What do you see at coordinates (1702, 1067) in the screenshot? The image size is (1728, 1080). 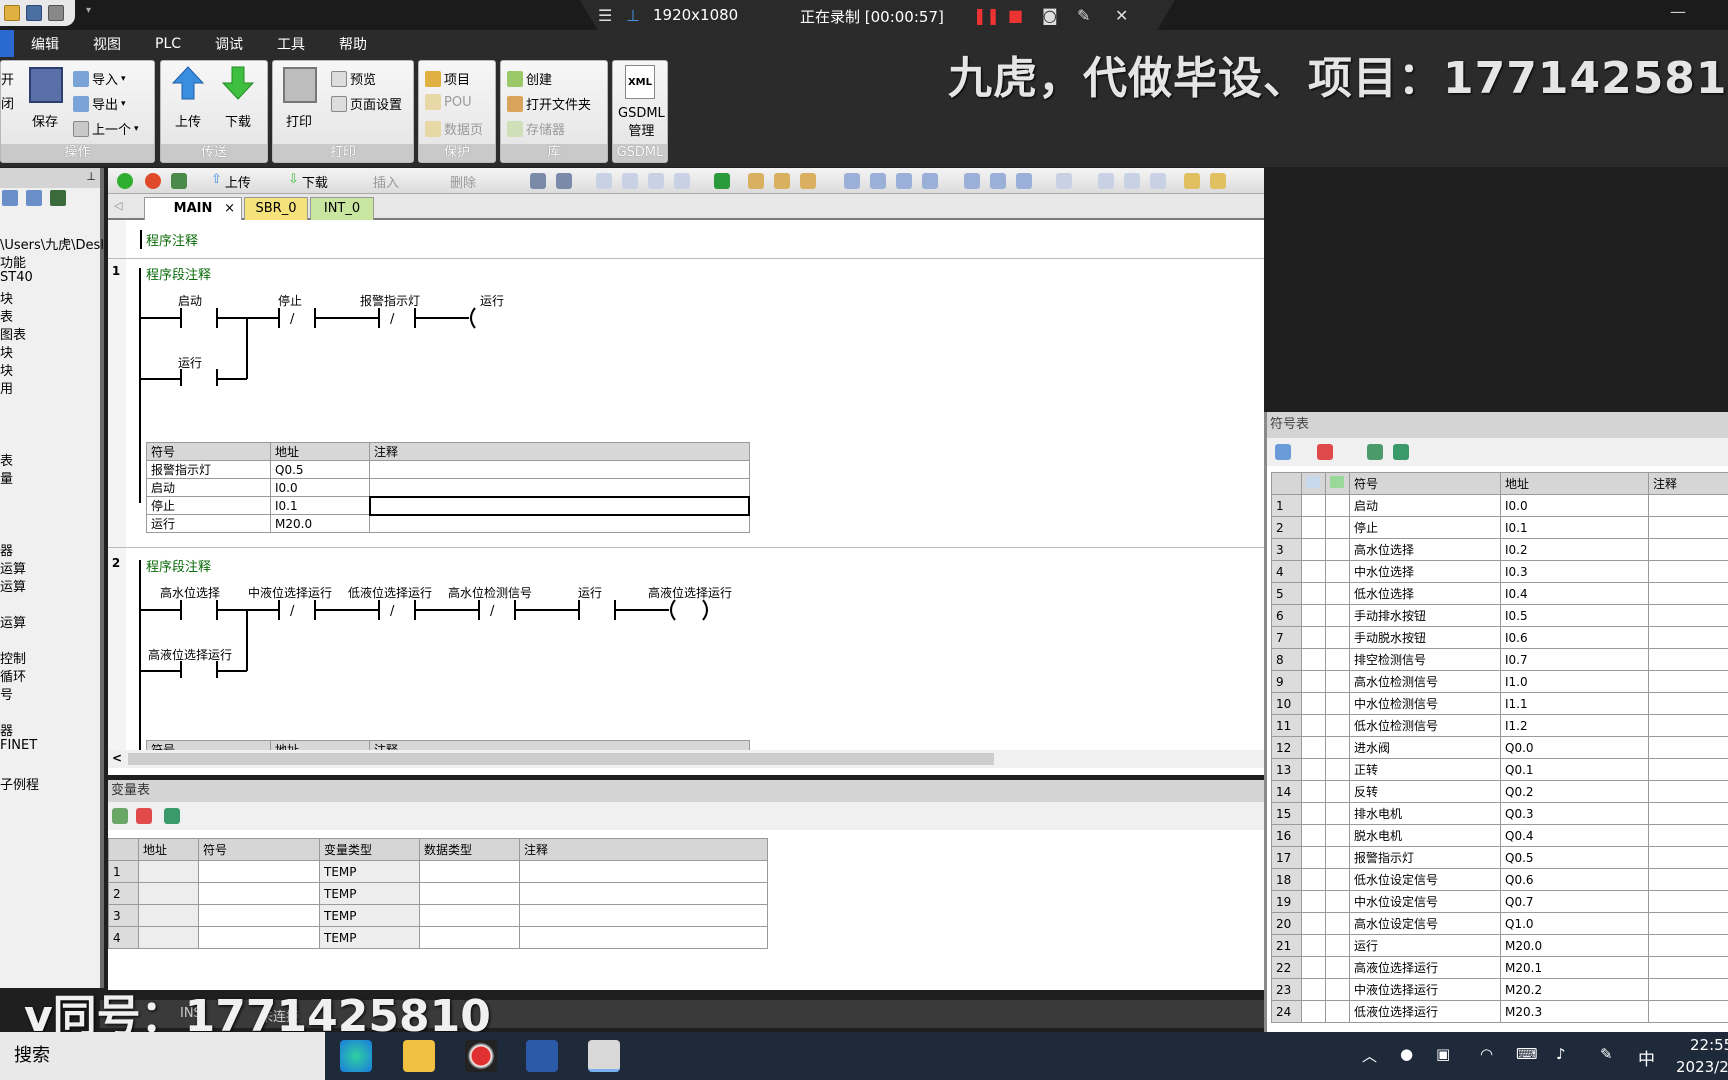 I see `clock-date: 2023/2` at bounding box center [1702, 1067].